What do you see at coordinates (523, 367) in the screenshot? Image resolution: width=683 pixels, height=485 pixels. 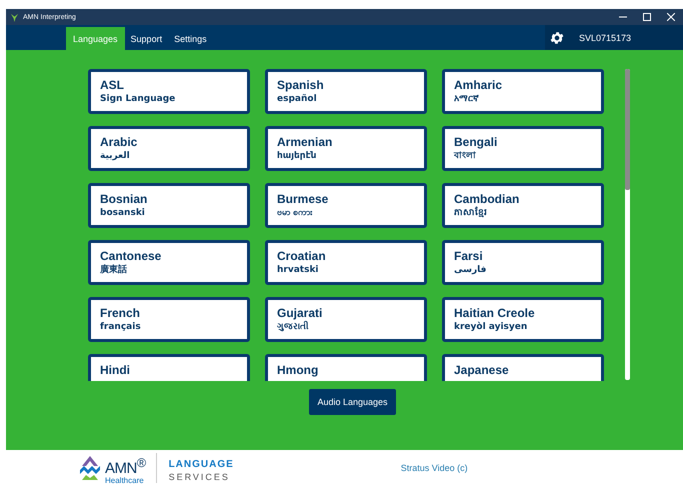 I see `language-card: Japanese` at bounding box center [523, 367].